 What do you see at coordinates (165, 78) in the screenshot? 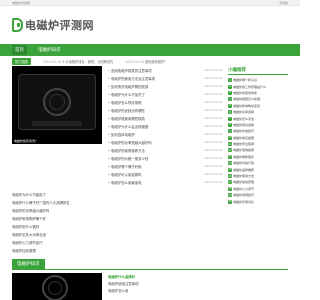
I see `list-item: •电磁炉的使用方法及注意事项 2023-02-18` at bounding box center [165, 78].